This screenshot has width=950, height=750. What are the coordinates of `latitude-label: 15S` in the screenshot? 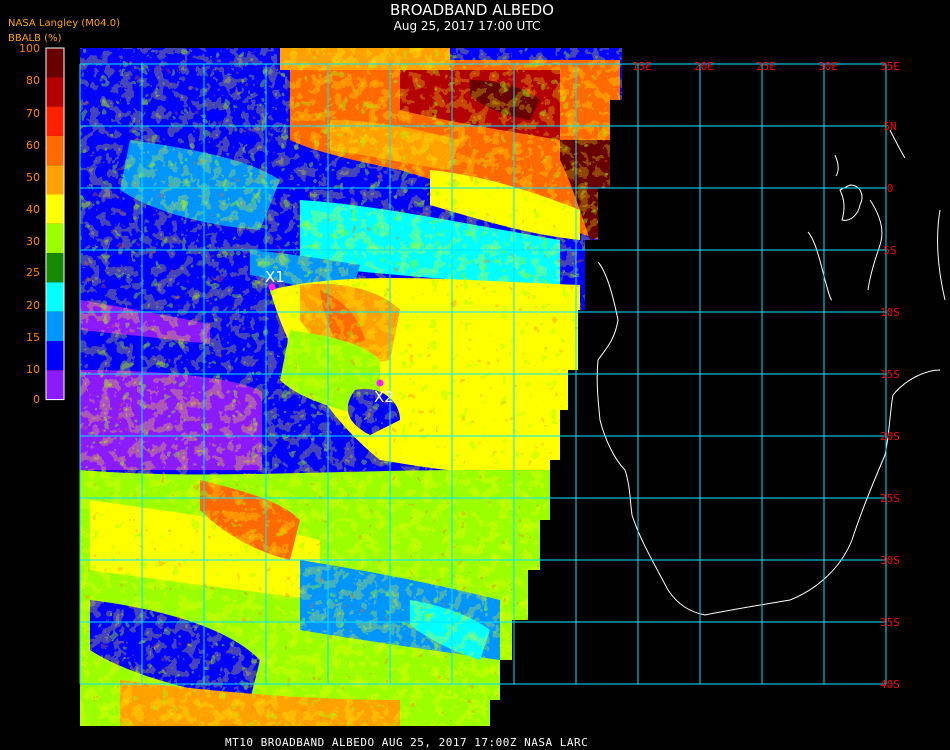 It's located at (890, 374).